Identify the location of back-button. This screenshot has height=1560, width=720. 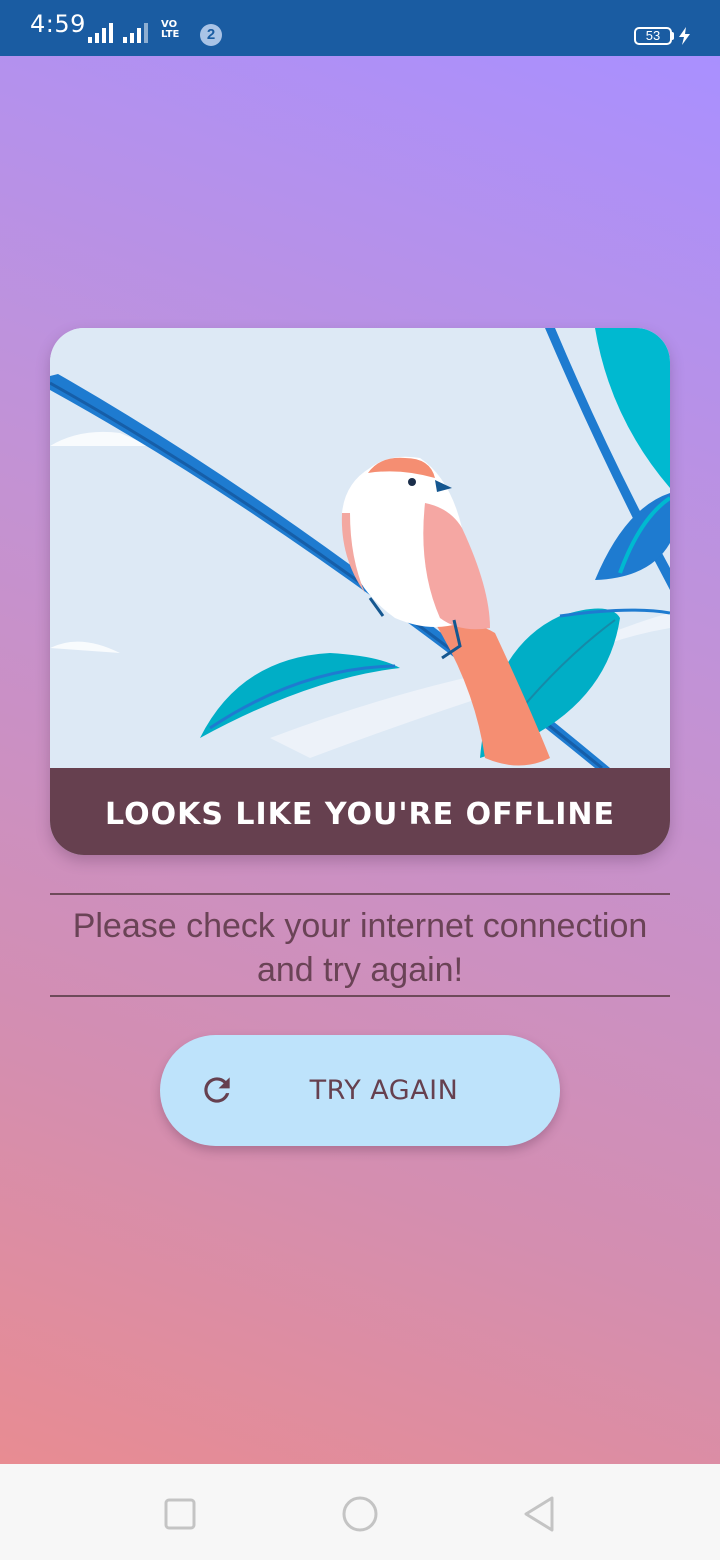
(540, 1514).